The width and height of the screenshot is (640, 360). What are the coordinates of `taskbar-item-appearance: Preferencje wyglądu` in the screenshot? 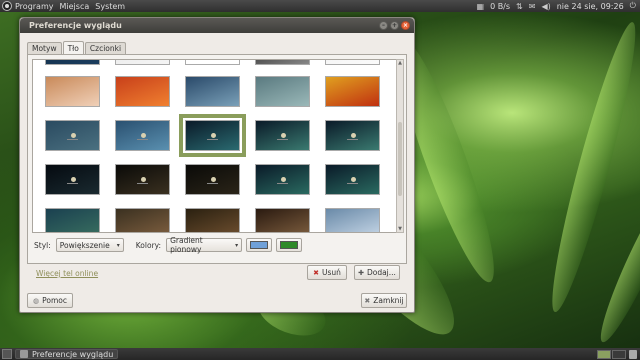 It's located at (67, 354).